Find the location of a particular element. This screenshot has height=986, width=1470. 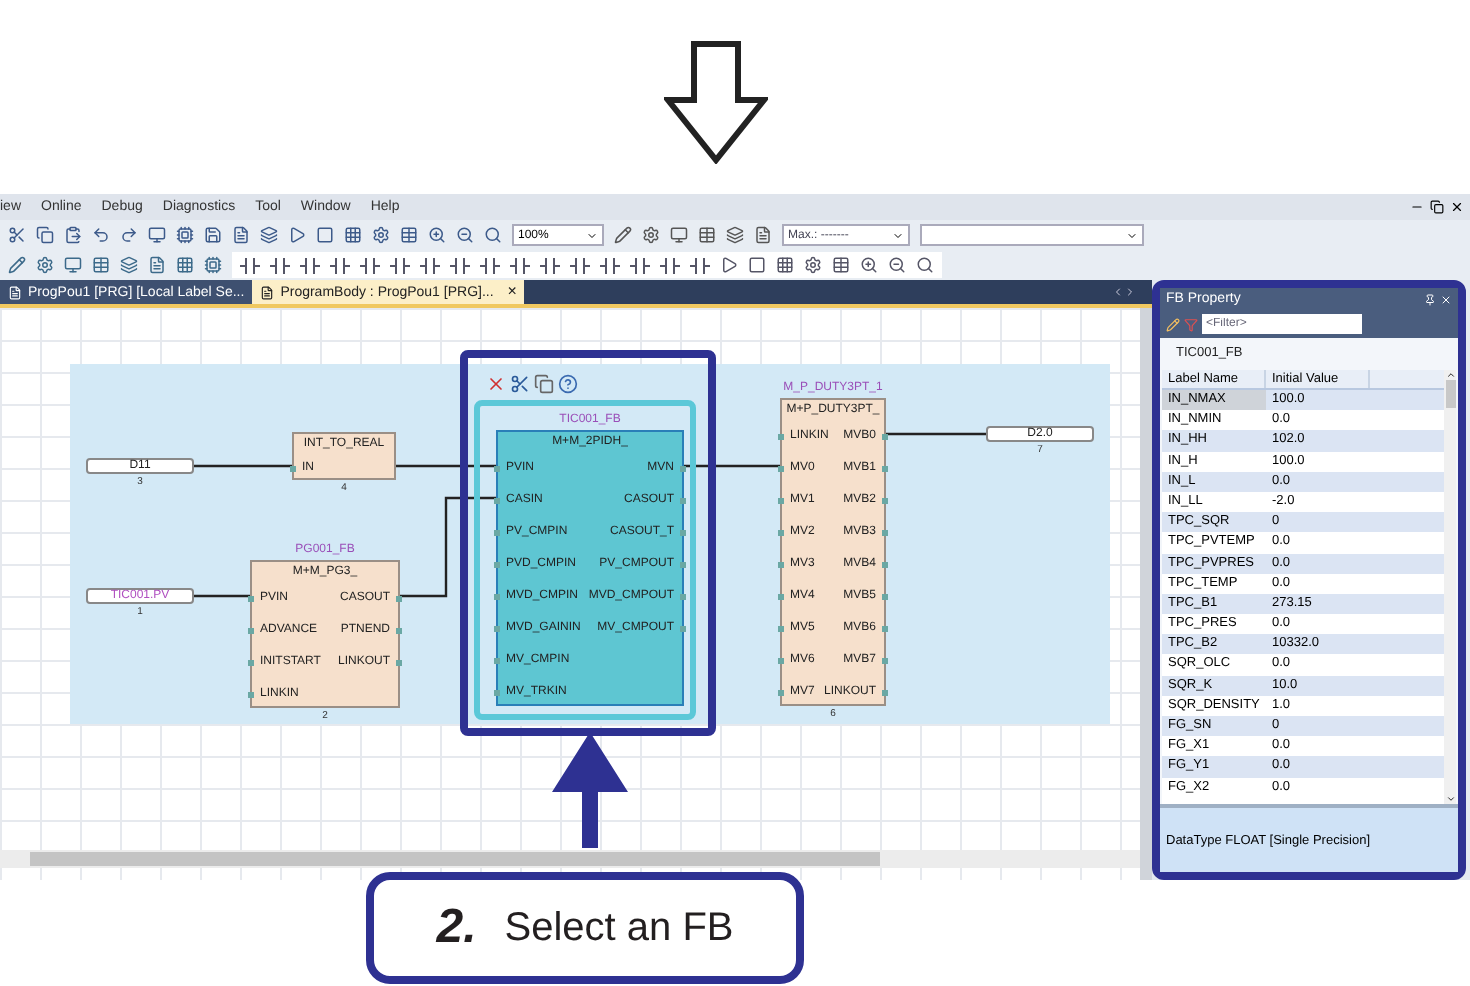

redo-icon is located at coordinates (129, 235).